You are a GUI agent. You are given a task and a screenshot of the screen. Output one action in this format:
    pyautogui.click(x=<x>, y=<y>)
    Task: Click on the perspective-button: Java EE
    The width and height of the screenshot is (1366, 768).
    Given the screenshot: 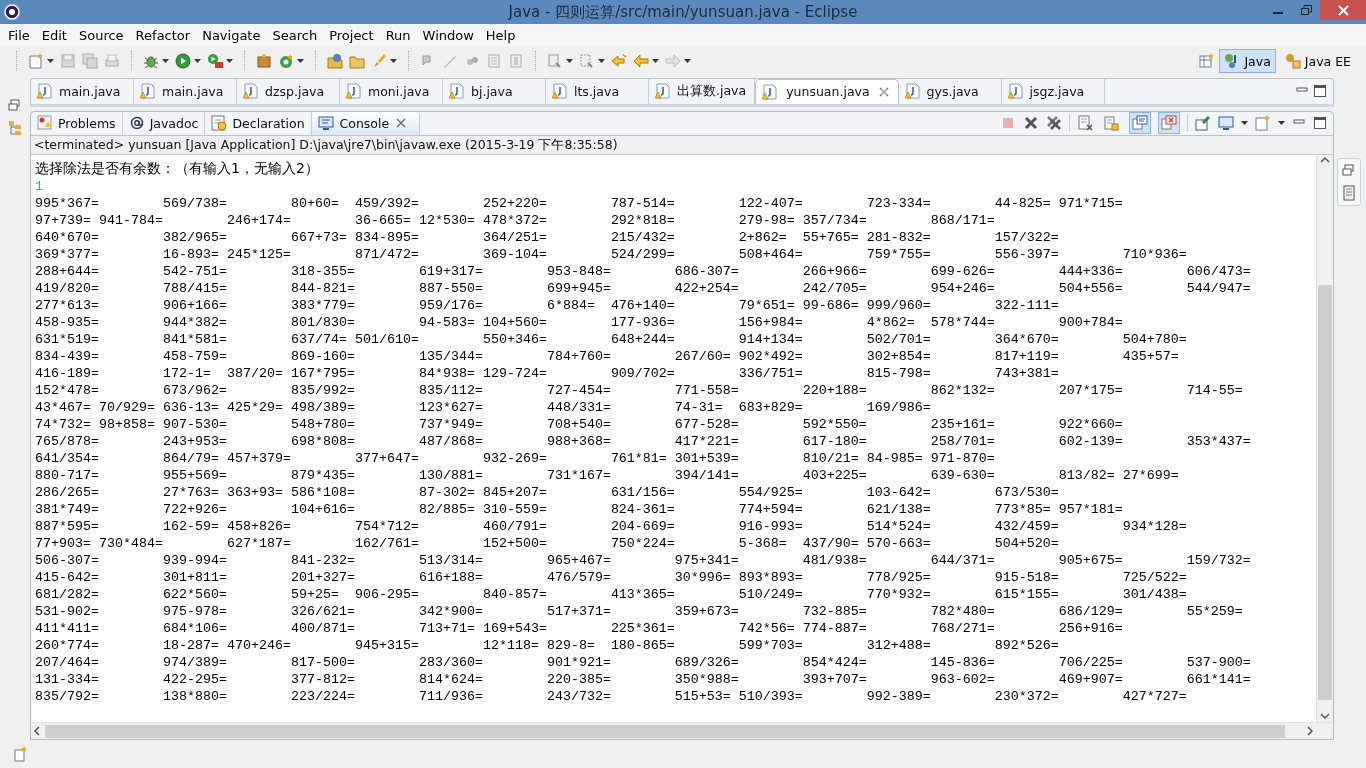 What is the action you would take?
    pyautogui.click(x=1317, y=61)
    